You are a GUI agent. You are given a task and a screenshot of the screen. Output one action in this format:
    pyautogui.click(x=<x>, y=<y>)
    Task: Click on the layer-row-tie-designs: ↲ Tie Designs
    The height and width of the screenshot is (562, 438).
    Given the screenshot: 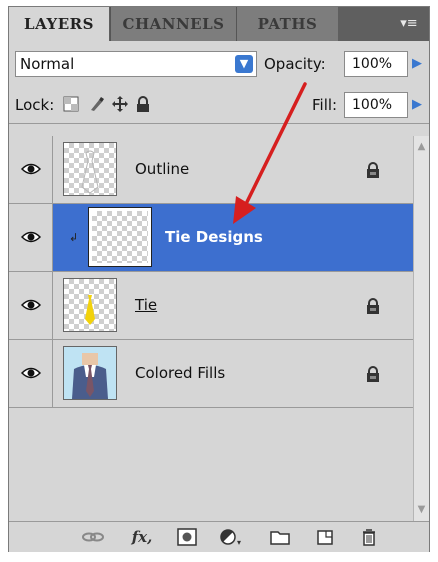 What is the action you would take?
    pyautogui.click(x=211, y=238)
    